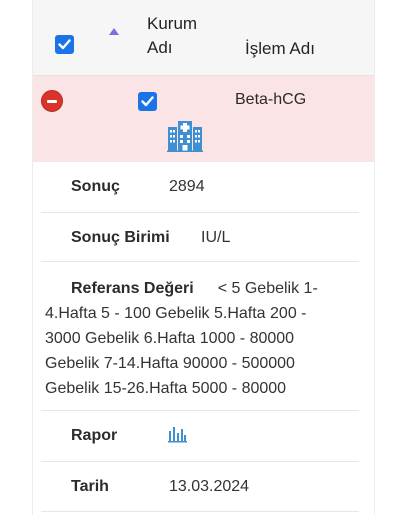 The height and width of the screenshot is (515, 400). I want to click on column-header-islem: İşlem Adı, so click(280, 49).